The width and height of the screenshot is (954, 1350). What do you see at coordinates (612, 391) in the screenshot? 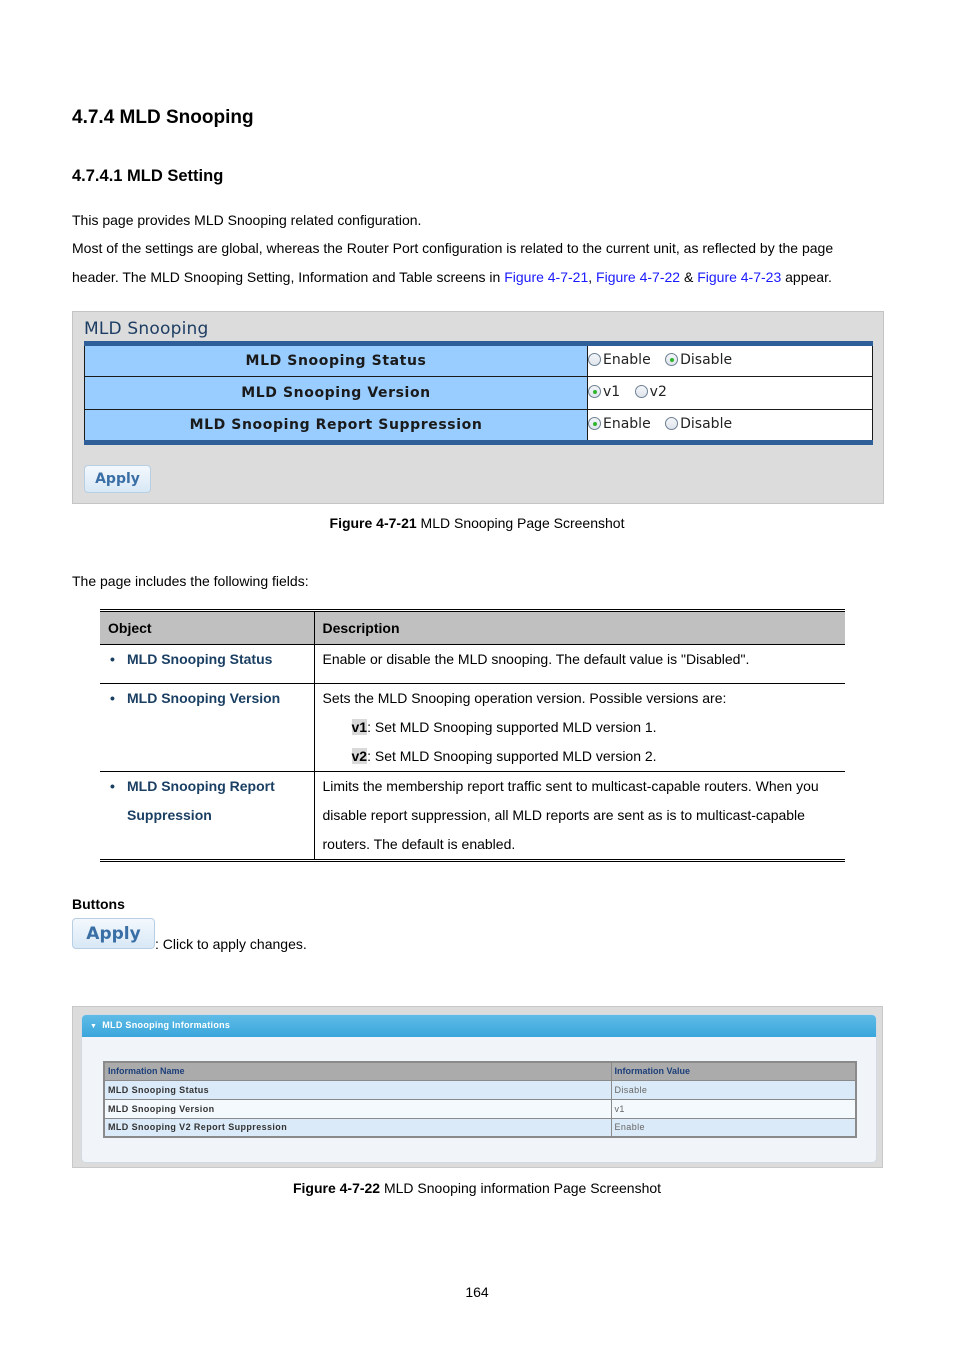
I see `radio-label: v1` at bounding box center [612, 391].